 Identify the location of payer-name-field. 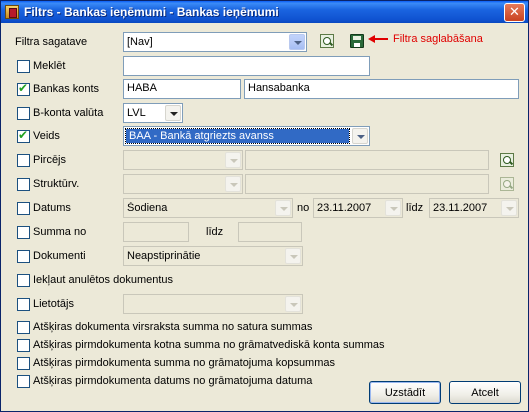
(367, 160).